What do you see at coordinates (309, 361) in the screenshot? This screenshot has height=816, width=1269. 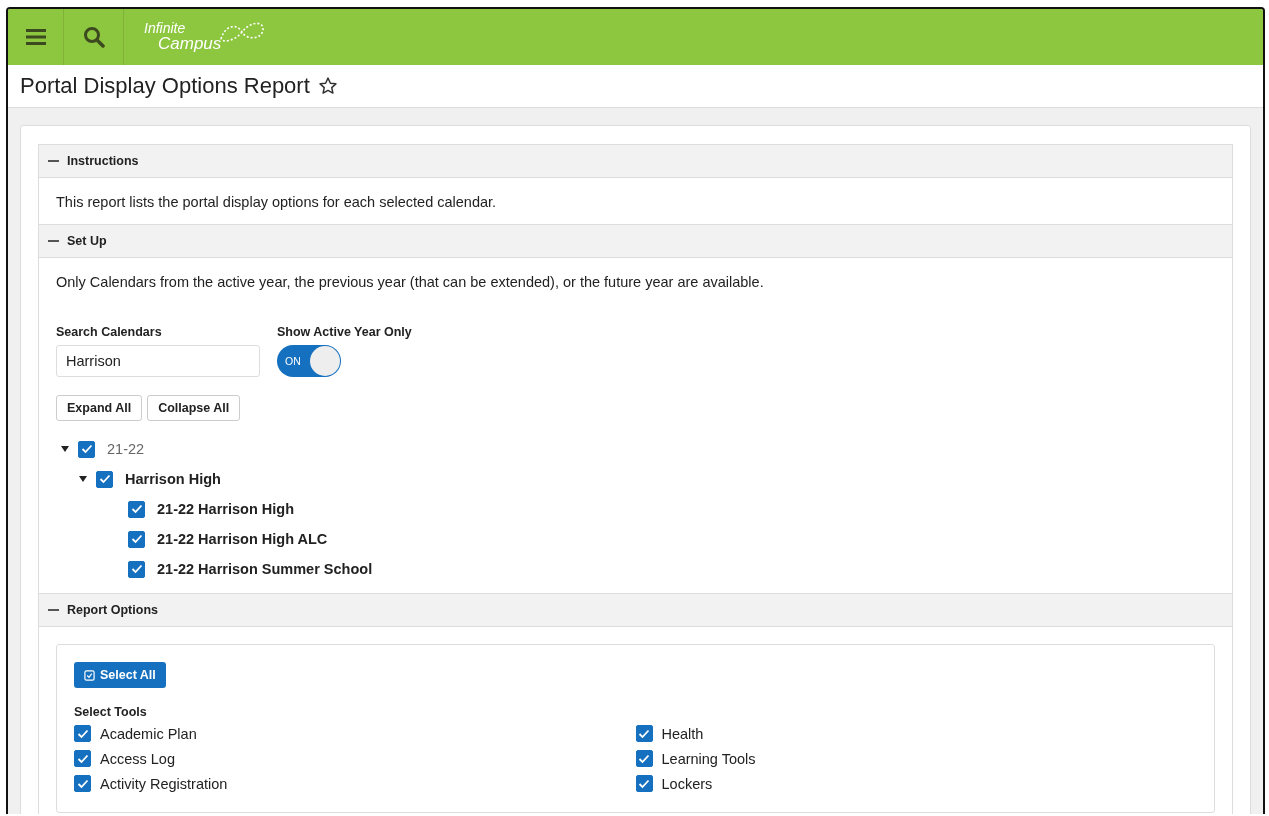 I see `toggle-switch: ON` at bounding box center [309, 361].